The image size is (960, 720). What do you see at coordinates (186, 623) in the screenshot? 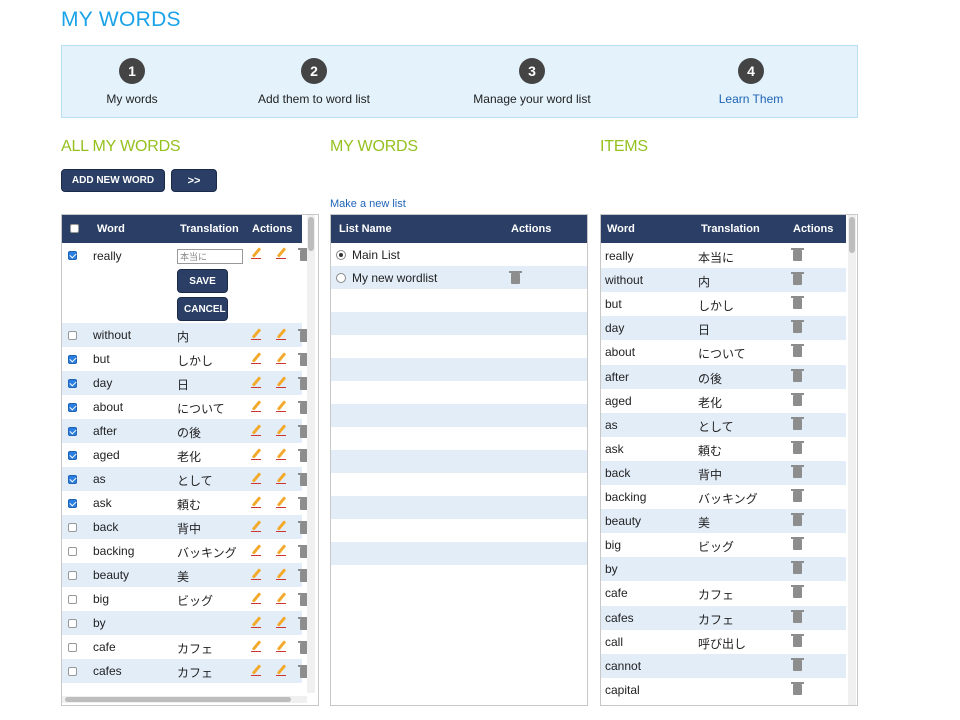
I see `table-row: by` at bounding box center [186, 623].